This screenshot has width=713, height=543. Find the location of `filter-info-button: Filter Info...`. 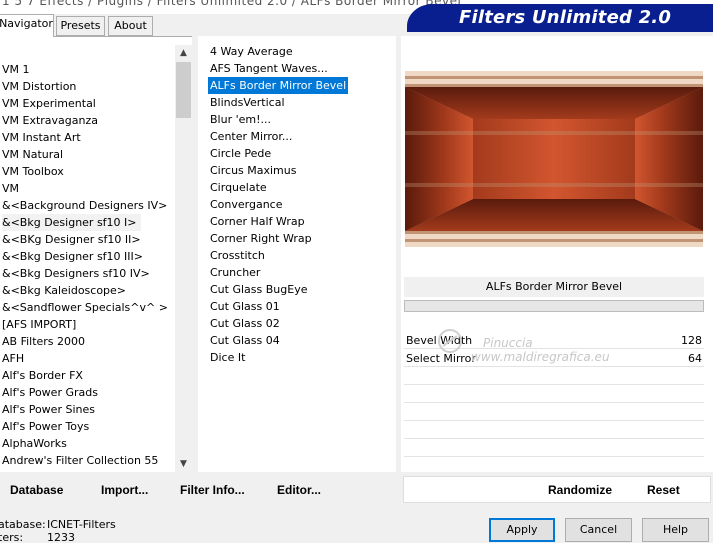

filter-info-button: Filter Info... is located at coordinates (212, 490).